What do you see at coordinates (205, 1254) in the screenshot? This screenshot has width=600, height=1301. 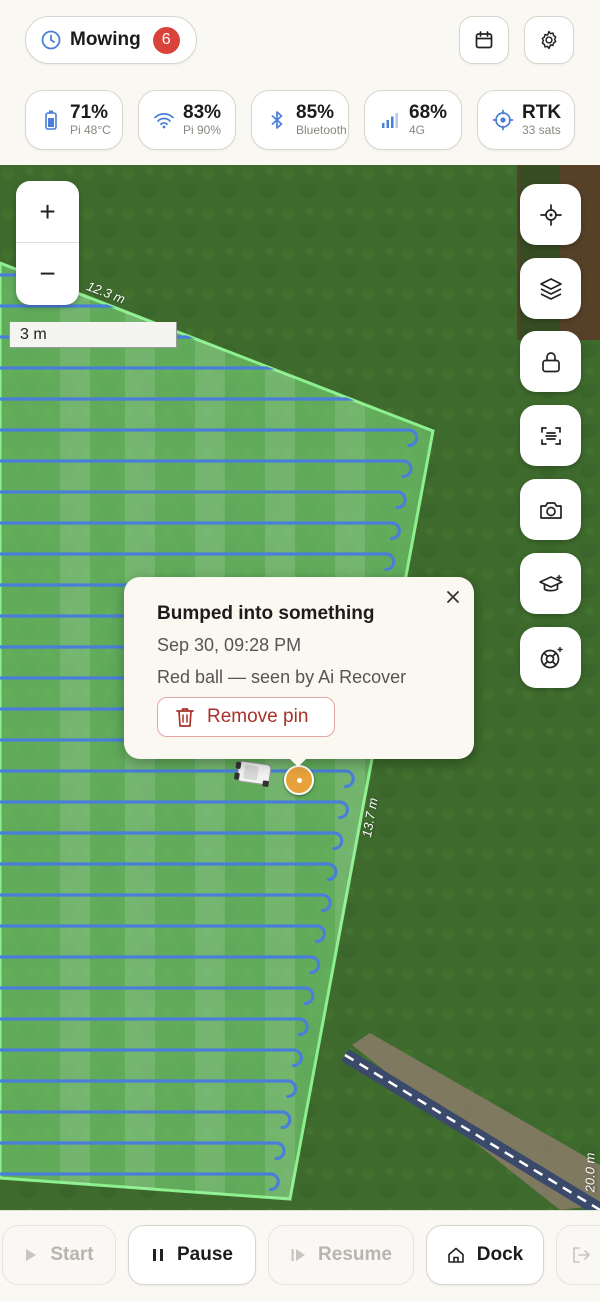 I see `pause-label: Pause` at bounding box center [205, 1254].